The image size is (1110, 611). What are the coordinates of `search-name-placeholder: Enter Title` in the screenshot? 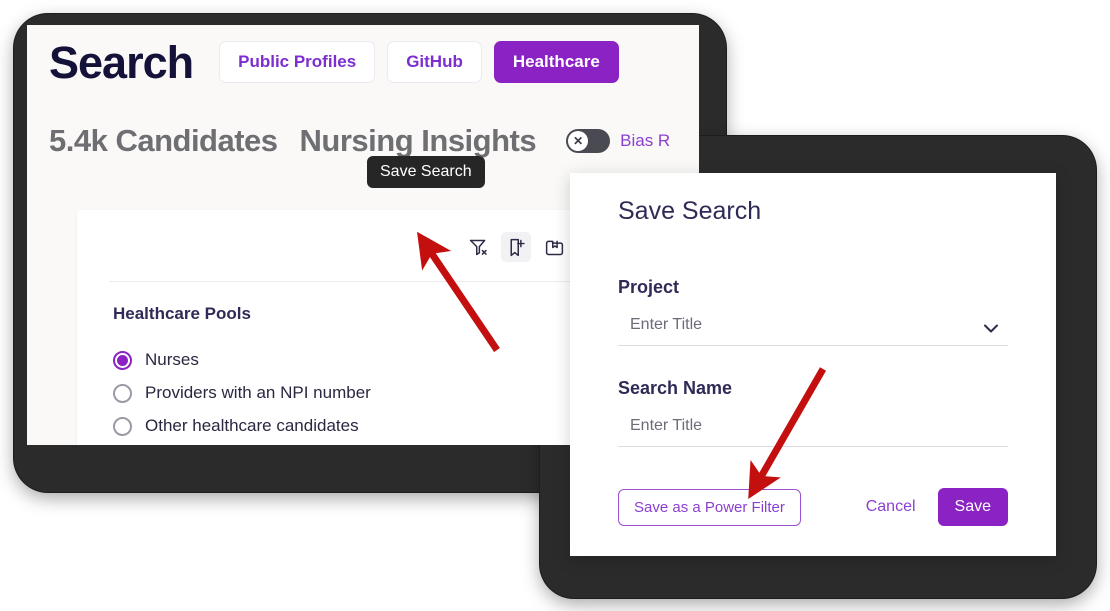 It's located at (666, 425).